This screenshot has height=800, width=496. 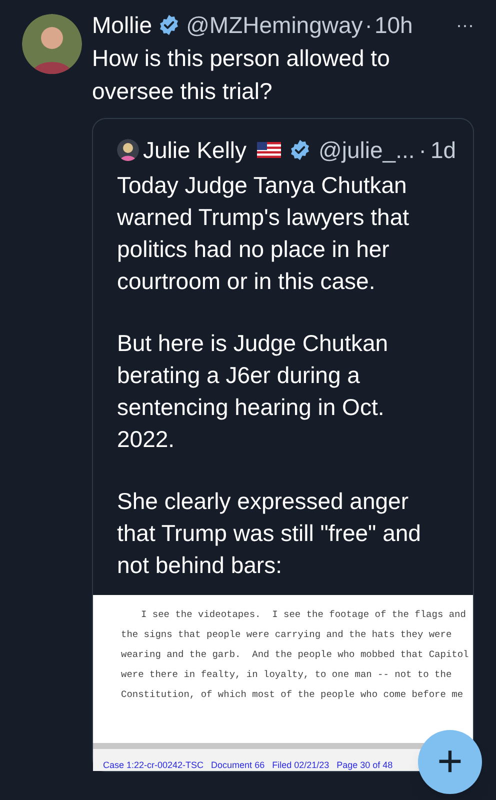 What do you see at coordinates (268, 150) in the screenshot?
I see `flag-icon` at bounding box center [268, 150].